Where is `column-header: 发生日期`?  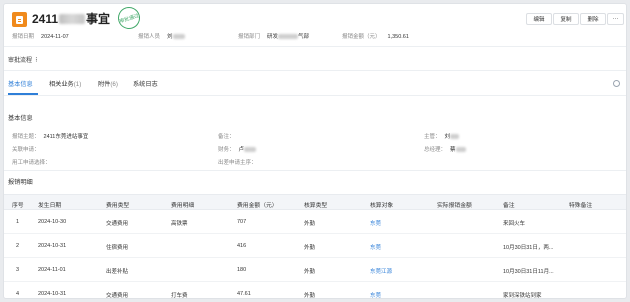
column-header: 发生日期 is located at coordinates (50, 206).